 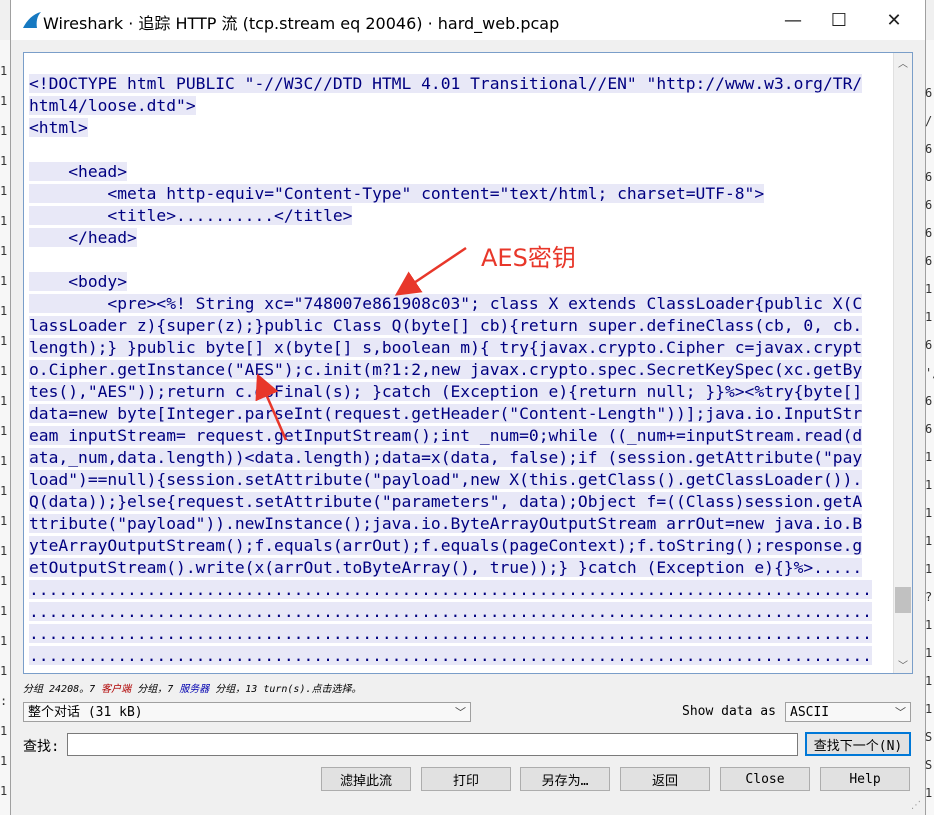 What do you see at coordinates (32, 20) in the screenshot?
I see `wireshark-fin-icon` at bounding box center [32, 20].